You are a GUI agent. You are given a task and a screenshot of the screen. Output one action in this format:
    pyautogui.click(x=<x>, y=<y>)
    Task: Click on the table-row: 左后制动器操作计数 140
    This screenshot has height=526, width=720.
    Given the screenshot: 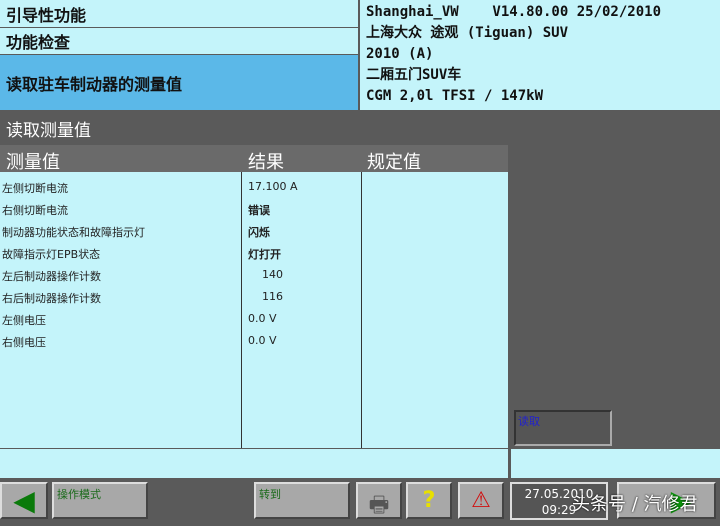 What is the action you would take?
    pyautogui.click(x=254, y=275)
    